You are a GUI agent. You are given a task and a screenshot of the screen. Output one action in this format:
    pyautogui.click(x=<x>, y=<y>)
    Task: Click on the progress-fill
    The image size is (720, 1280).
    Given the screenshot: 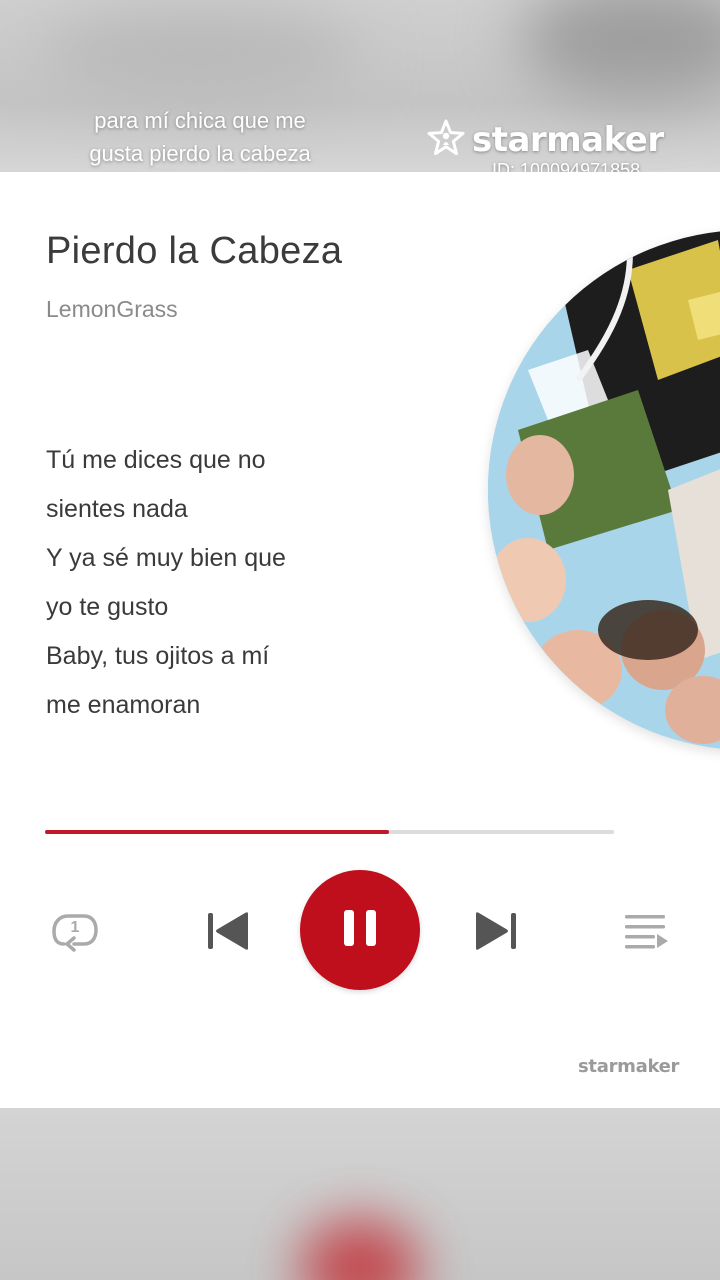 What is the action you would take?
    pyautogui.click(x=217, y=832)
    